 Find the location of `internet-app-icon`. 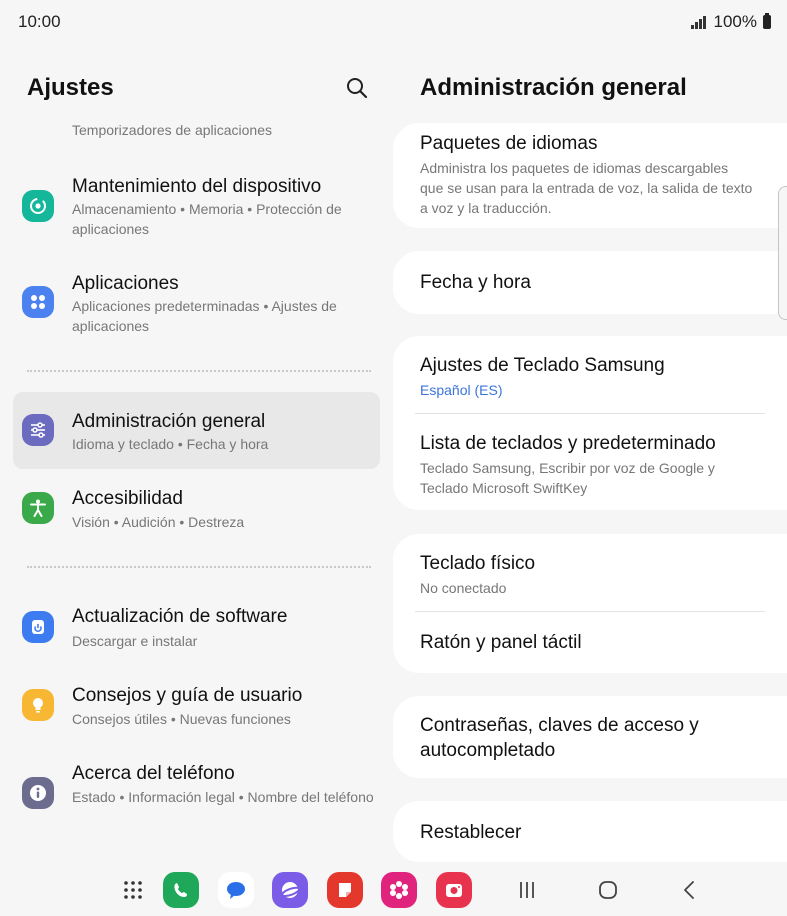

internet-app-icon is located at coordinates (290, 890).